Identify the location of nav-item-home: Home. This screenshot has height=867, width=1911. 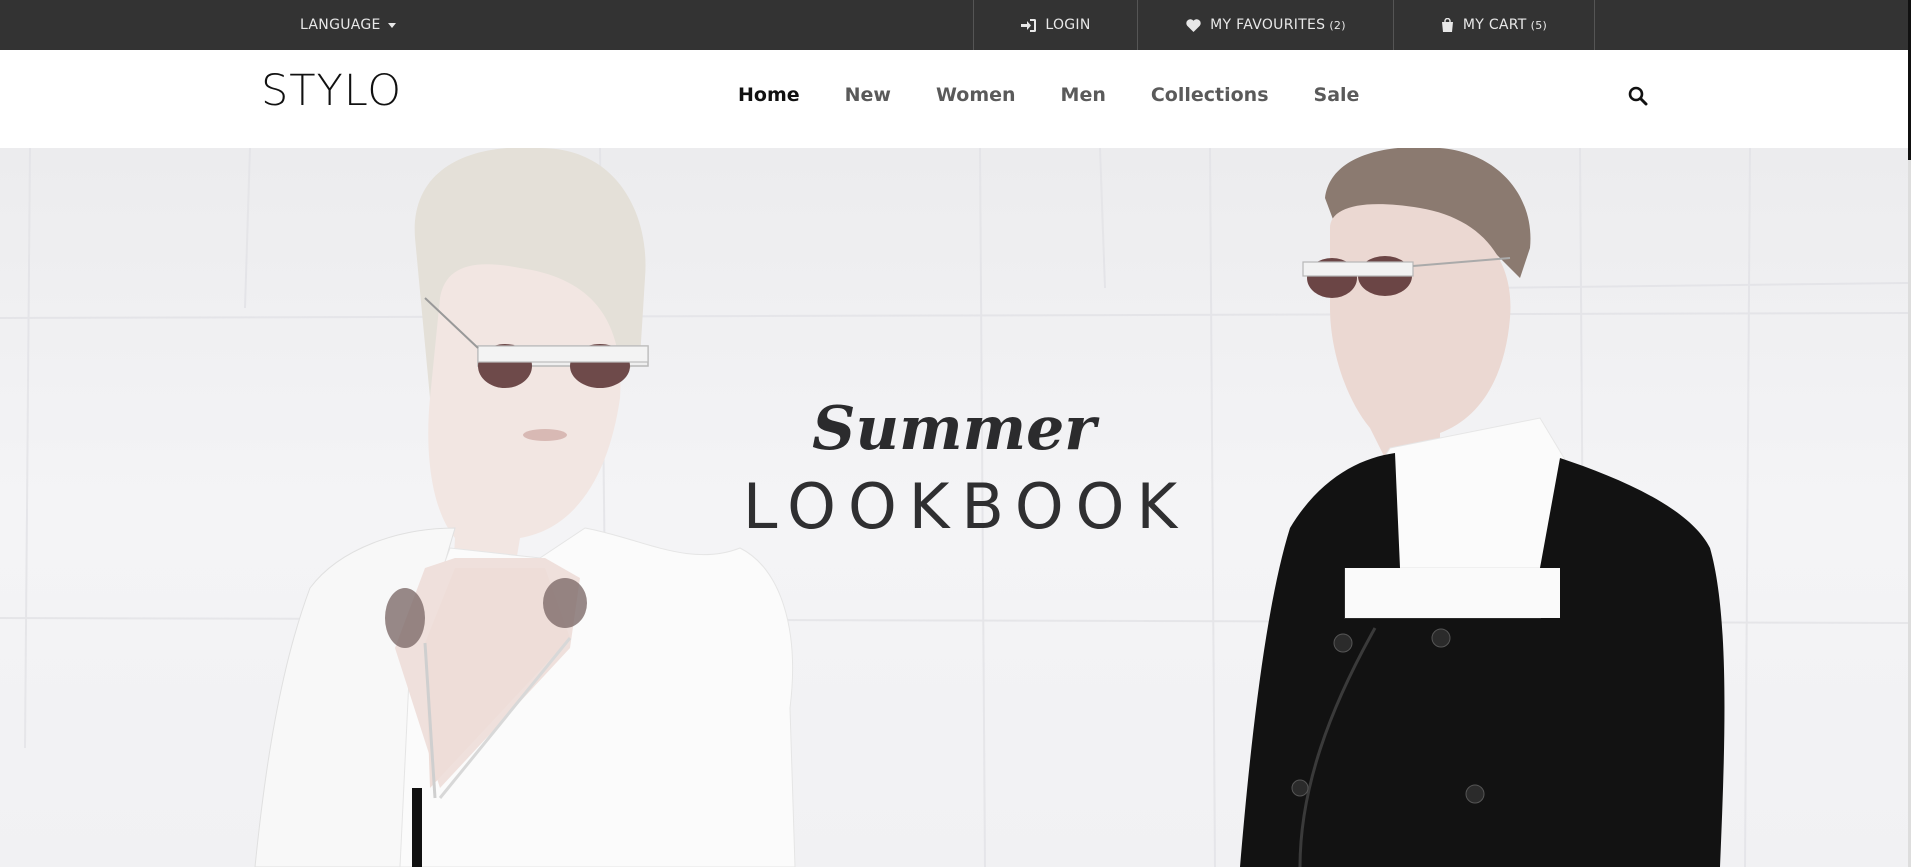
(769, 95).